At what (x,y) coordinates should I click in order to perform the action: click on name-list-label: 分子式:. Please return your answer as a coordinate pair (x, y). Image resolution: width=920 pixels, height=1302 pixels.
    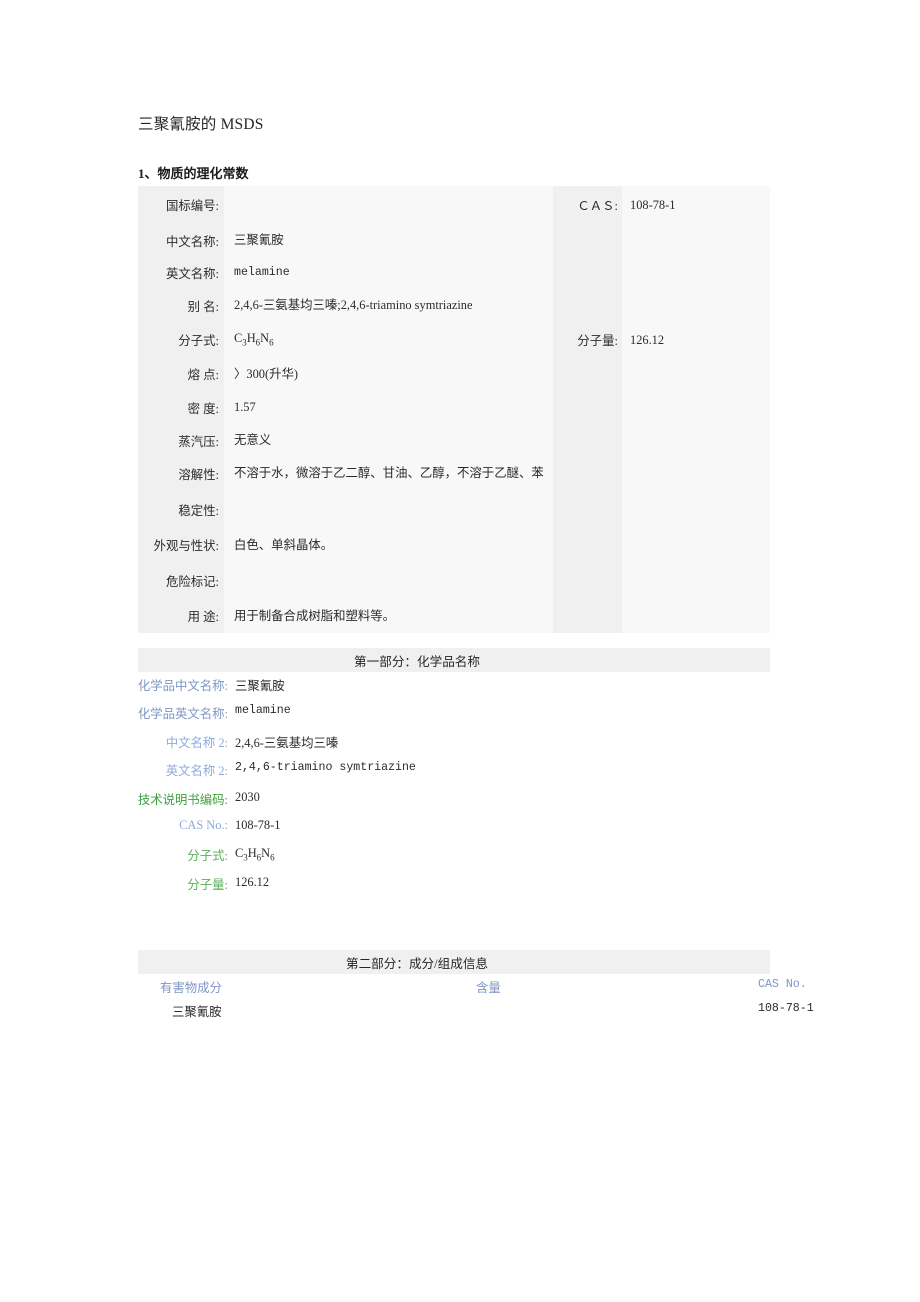
    Looking at the image, I should click on (207, 856).